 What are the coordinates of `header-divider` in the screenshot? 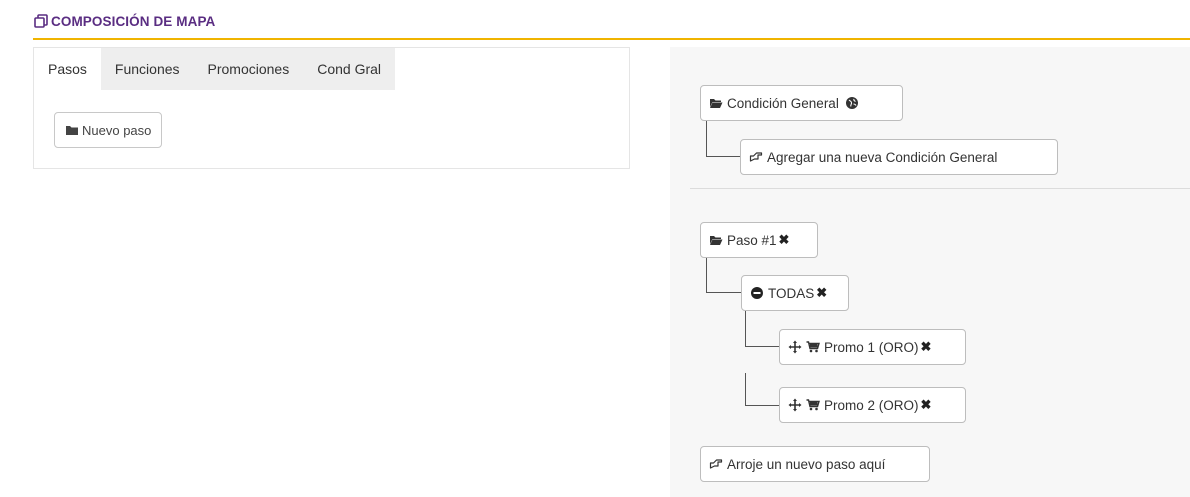 It's located at (611, 39).